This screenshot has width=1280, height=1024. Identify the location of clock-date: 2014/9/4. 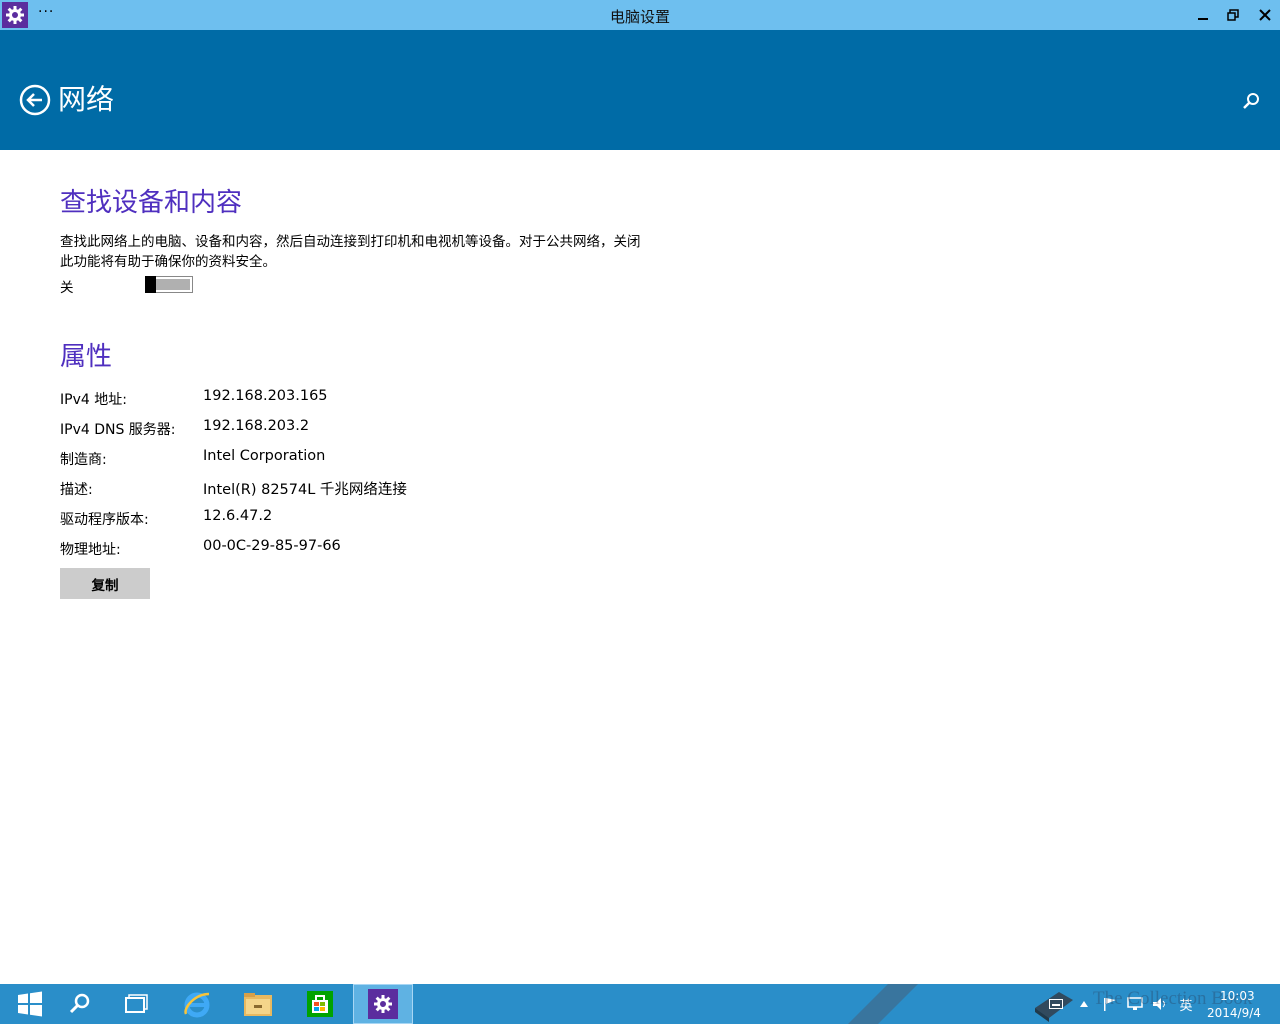
(1234, 1013).